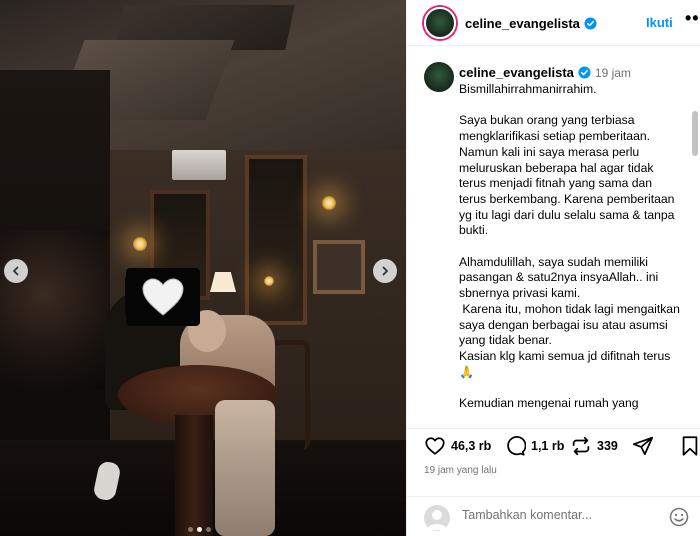  I want to click on comment-bar, so click(553, 516).